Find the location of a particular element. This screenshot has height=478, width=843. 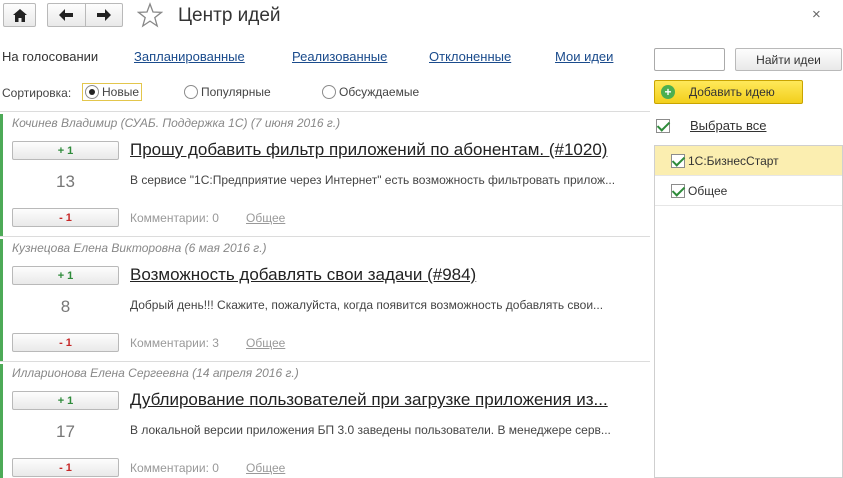

add-idea-label: Добавить идею is located at coordinates (732, 92).